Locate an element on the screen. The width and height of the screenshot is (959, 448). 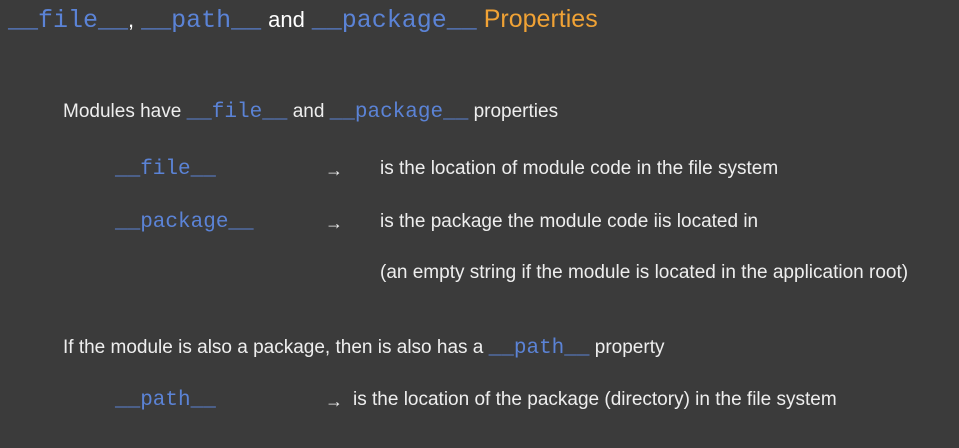
title-properties: Properties is located at coordinates (540, 19).